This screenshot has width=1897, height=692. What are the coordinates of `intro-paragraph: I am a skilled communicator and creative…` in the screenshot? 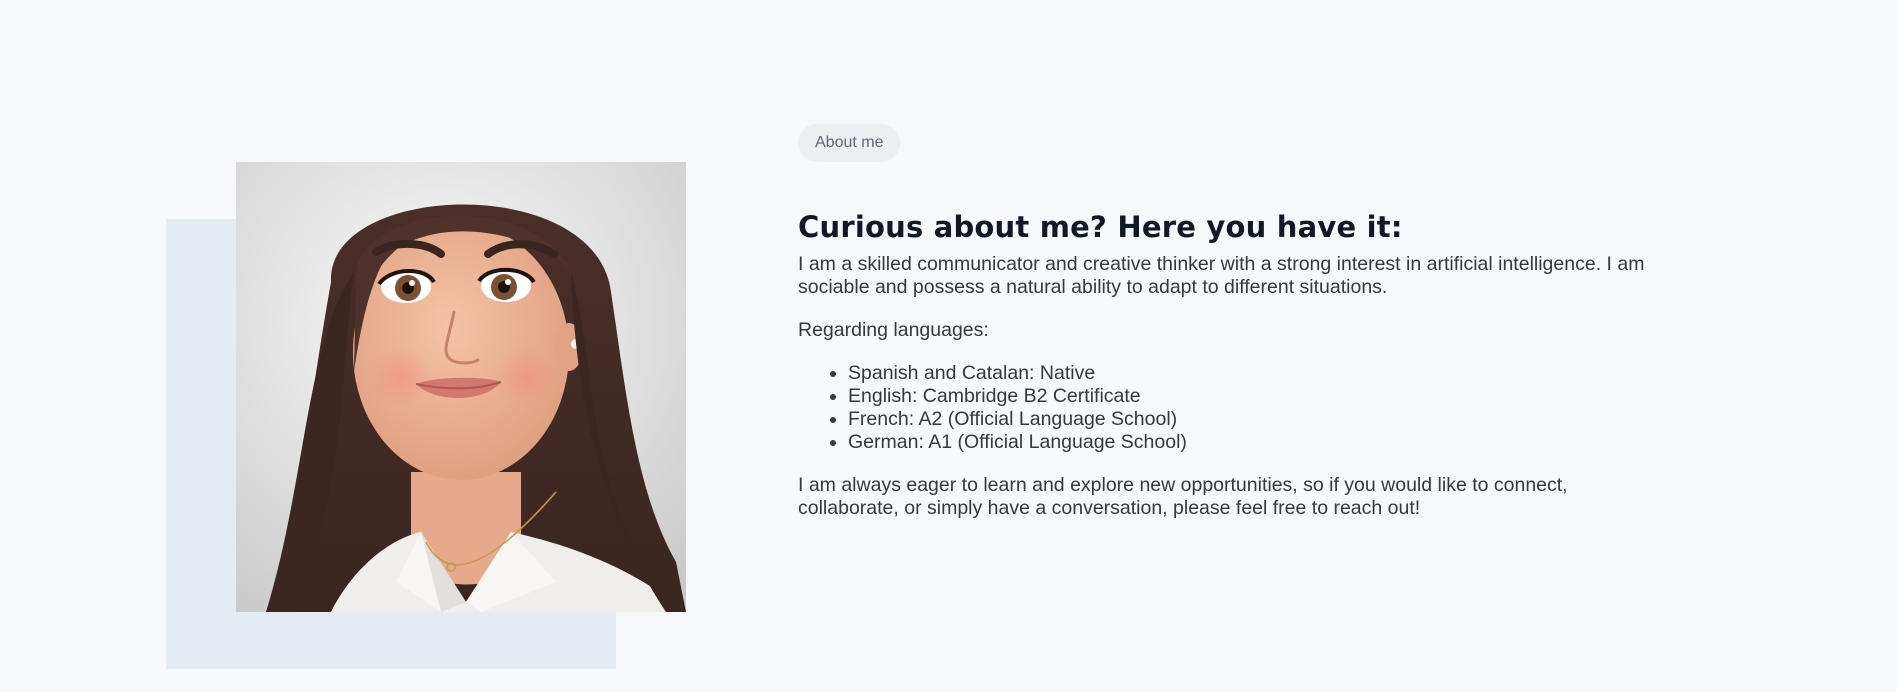 It's located at (1221, 275).